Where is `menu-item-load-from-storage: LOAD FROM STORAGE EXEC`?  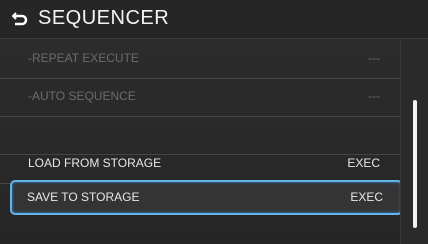 menu-item-load-from-storage: LOAD FROM STORAGE EXEC is located at coordinates (200, 164).